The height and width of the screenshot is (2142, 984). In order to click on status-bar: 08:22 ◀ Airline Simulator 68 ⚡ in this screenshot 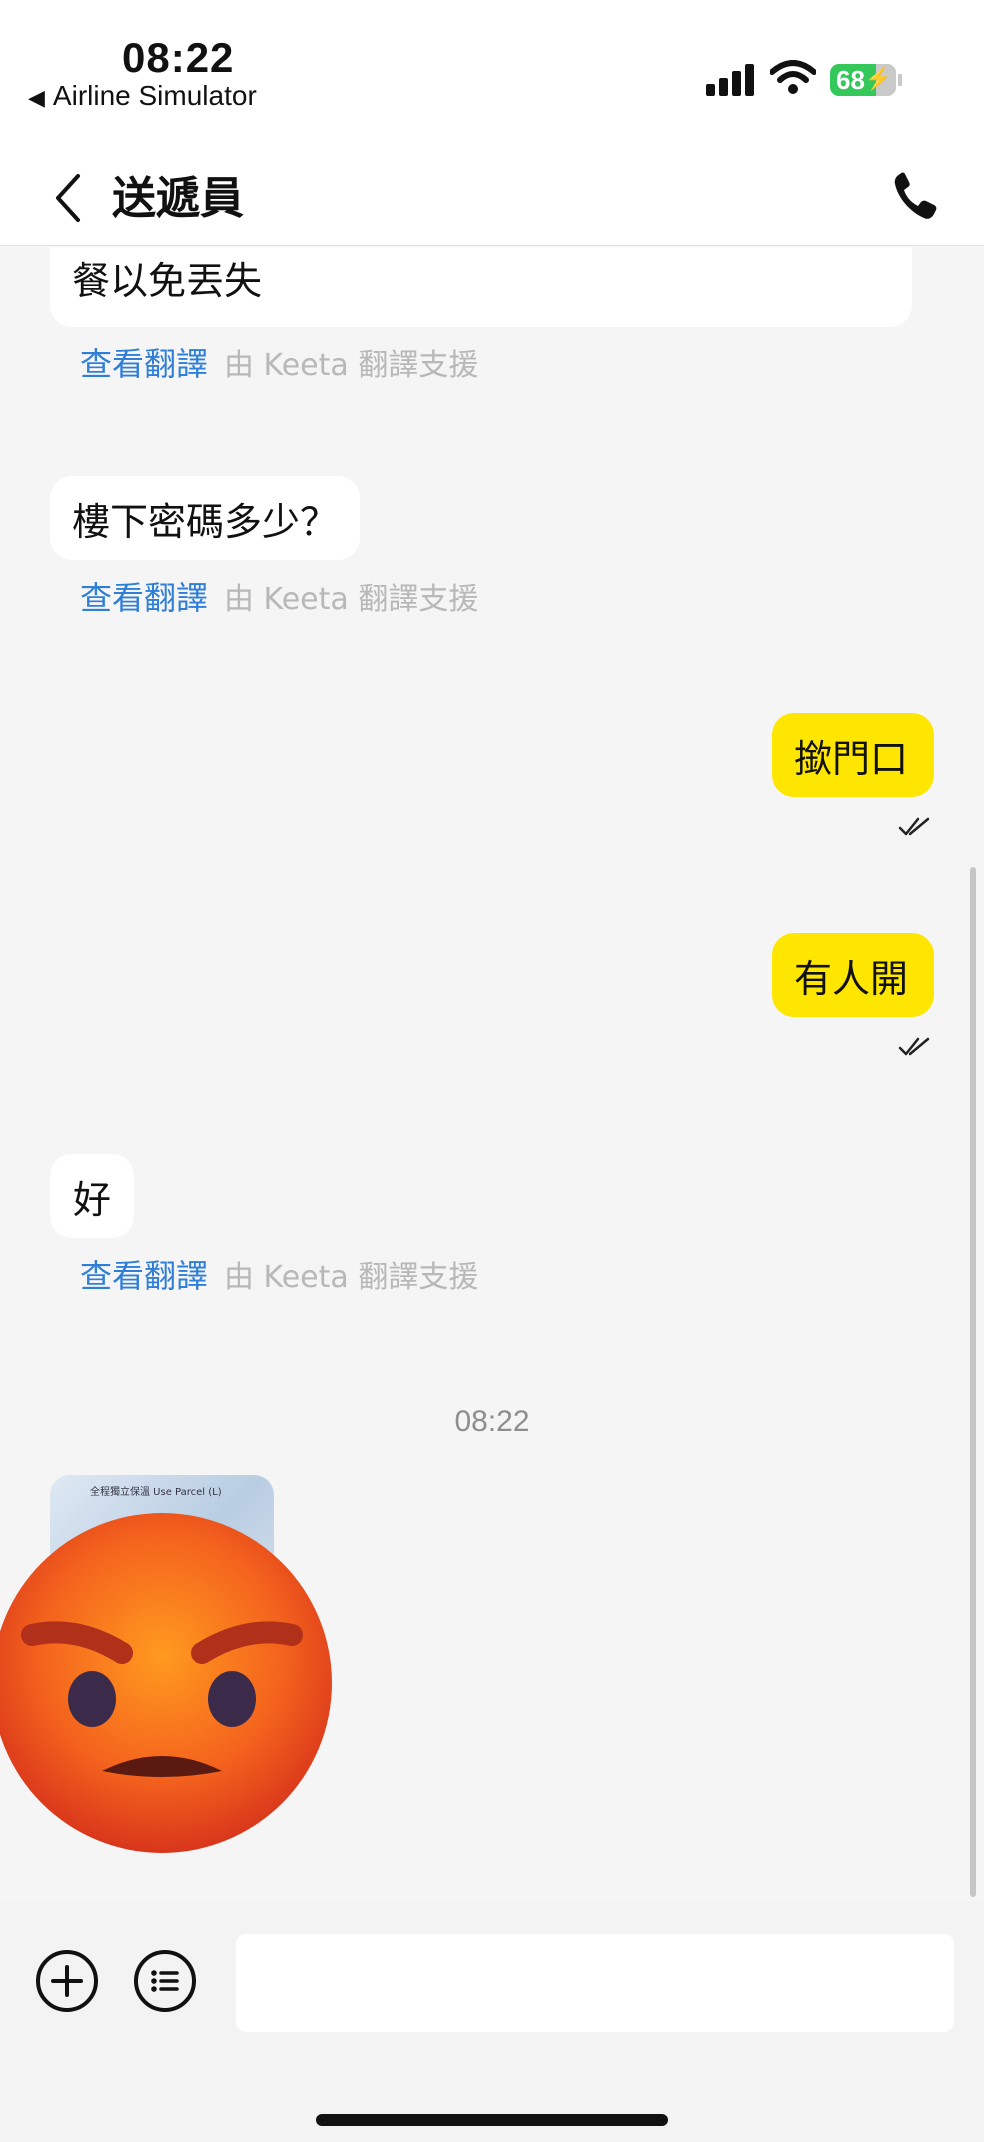, I will do `click(492, 75)`.